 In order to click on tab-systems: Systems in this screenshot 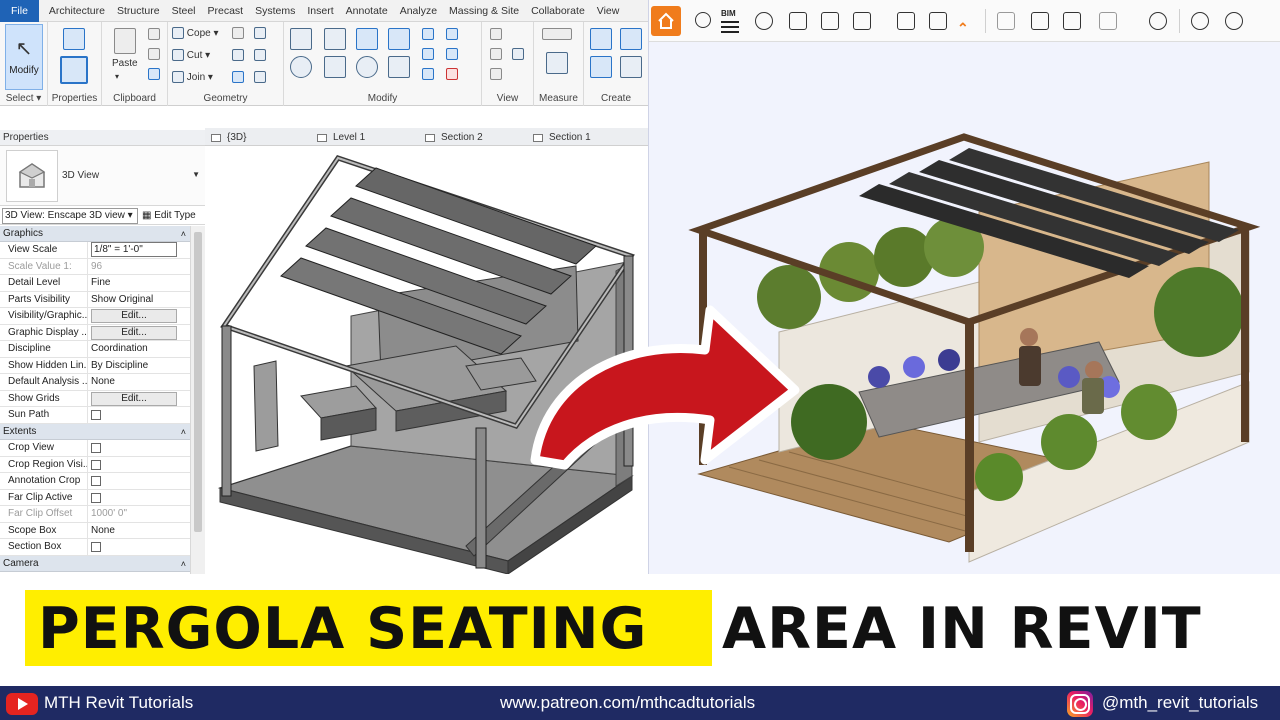, I will do `click(275, 11)`.